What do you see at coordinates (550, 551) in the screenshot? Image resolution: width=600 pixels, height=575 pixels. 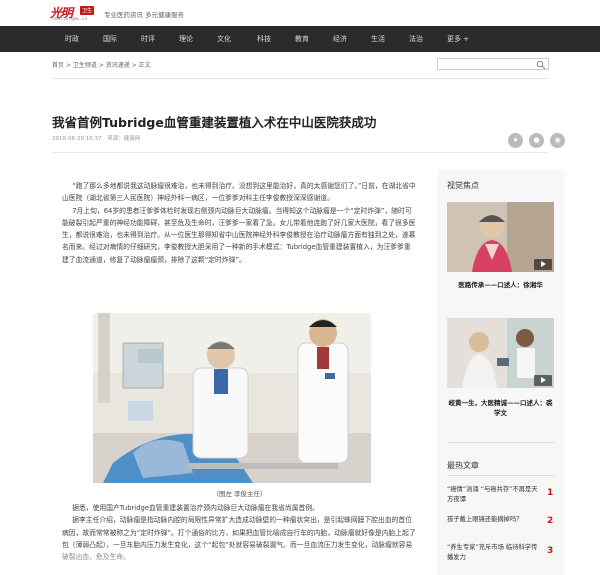 I see `hot-rank: 3` at bounding box center [550, 551].